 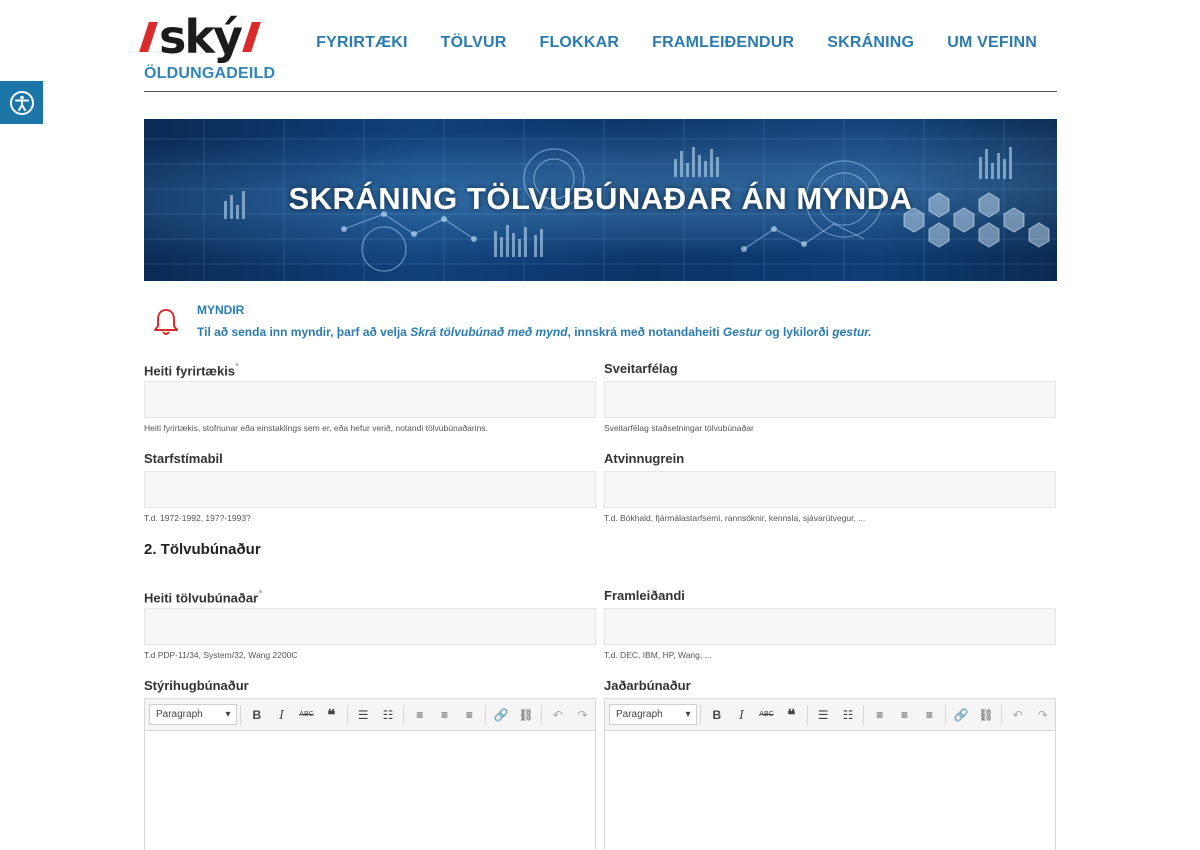 What do you see at coordinates (362, 43) in the screenshot?
I see `nav-item-fyrirtaeki: FYRIRTÆKI` at bounding box center [362, 43].